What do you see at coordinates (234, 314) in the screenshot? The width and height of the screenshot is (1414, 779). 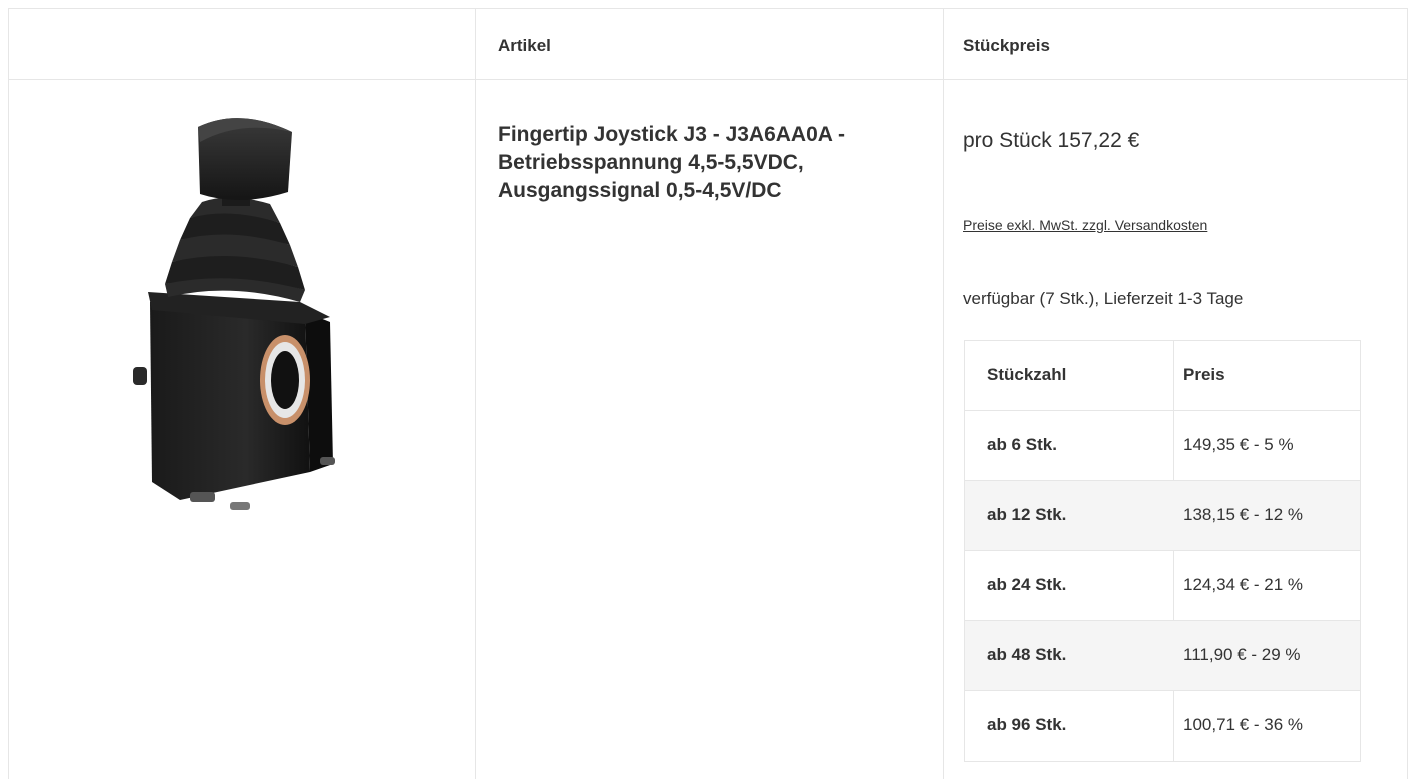 I see `joystick-icon` at bounding box center [234, 314].